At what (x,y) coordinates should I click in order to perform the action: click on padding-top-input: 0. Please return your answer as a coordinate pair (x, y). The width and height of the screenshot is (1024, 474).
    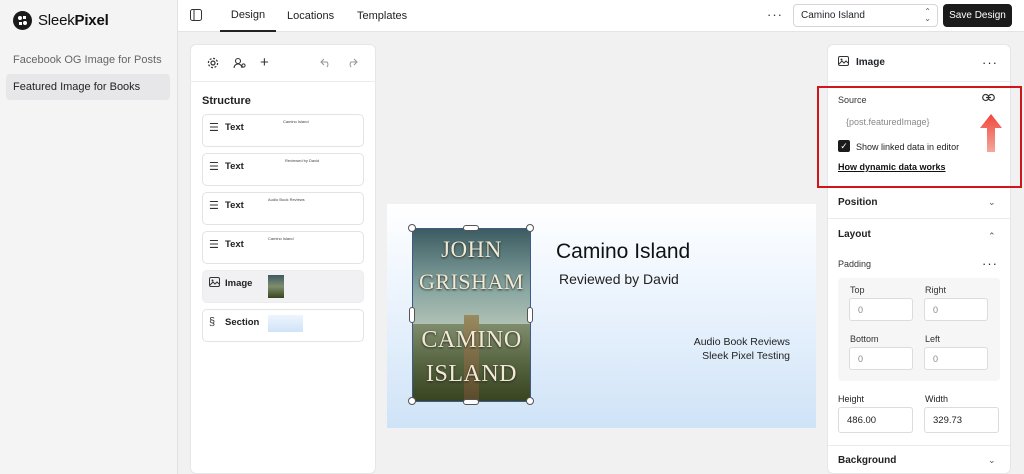
    Looking at the image, I should click on (881, 309).